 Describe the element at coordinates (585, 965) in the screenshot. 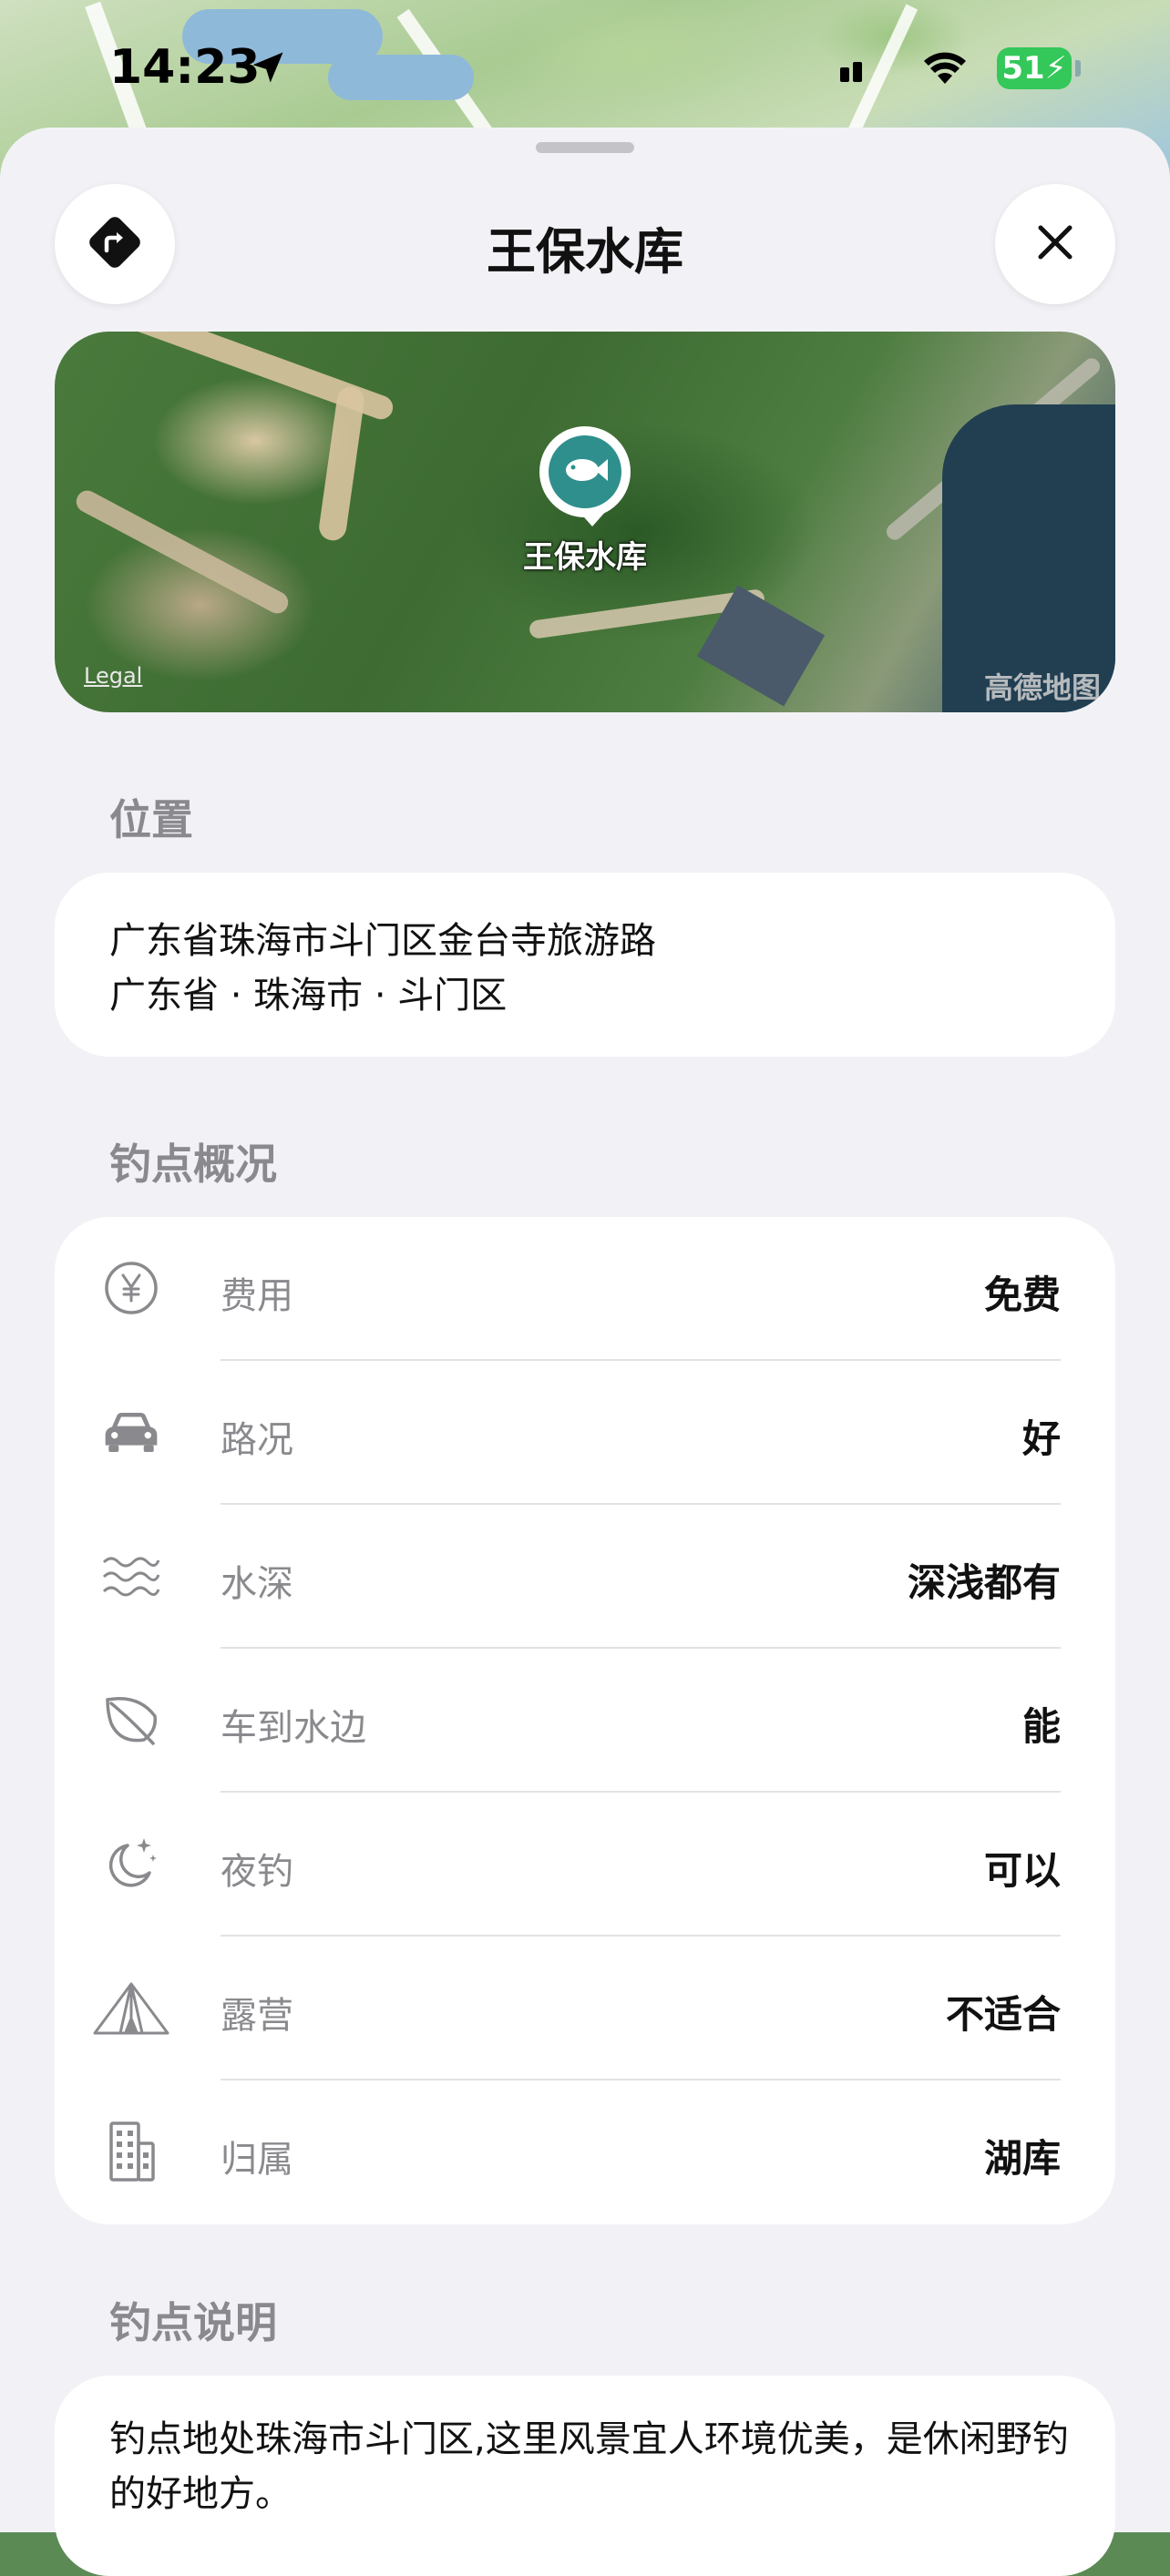

I see `location-card: 广东省珠海市斗门区金台寺旅游路 广东省 · 珠海市 · 斗门区` at that location.